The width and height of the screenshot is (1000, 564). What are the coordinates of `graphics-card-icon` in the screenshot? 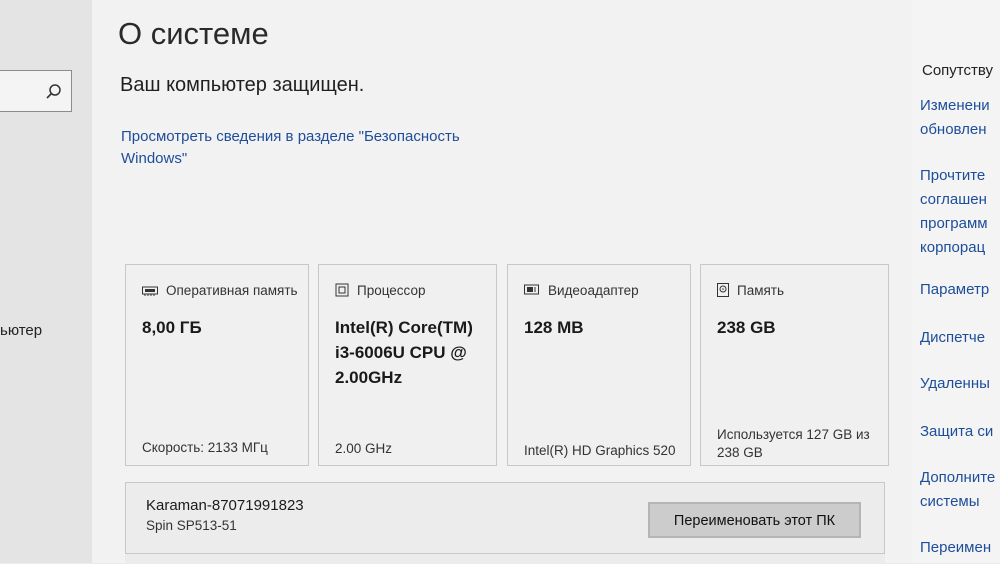 It's located at (532, 291).